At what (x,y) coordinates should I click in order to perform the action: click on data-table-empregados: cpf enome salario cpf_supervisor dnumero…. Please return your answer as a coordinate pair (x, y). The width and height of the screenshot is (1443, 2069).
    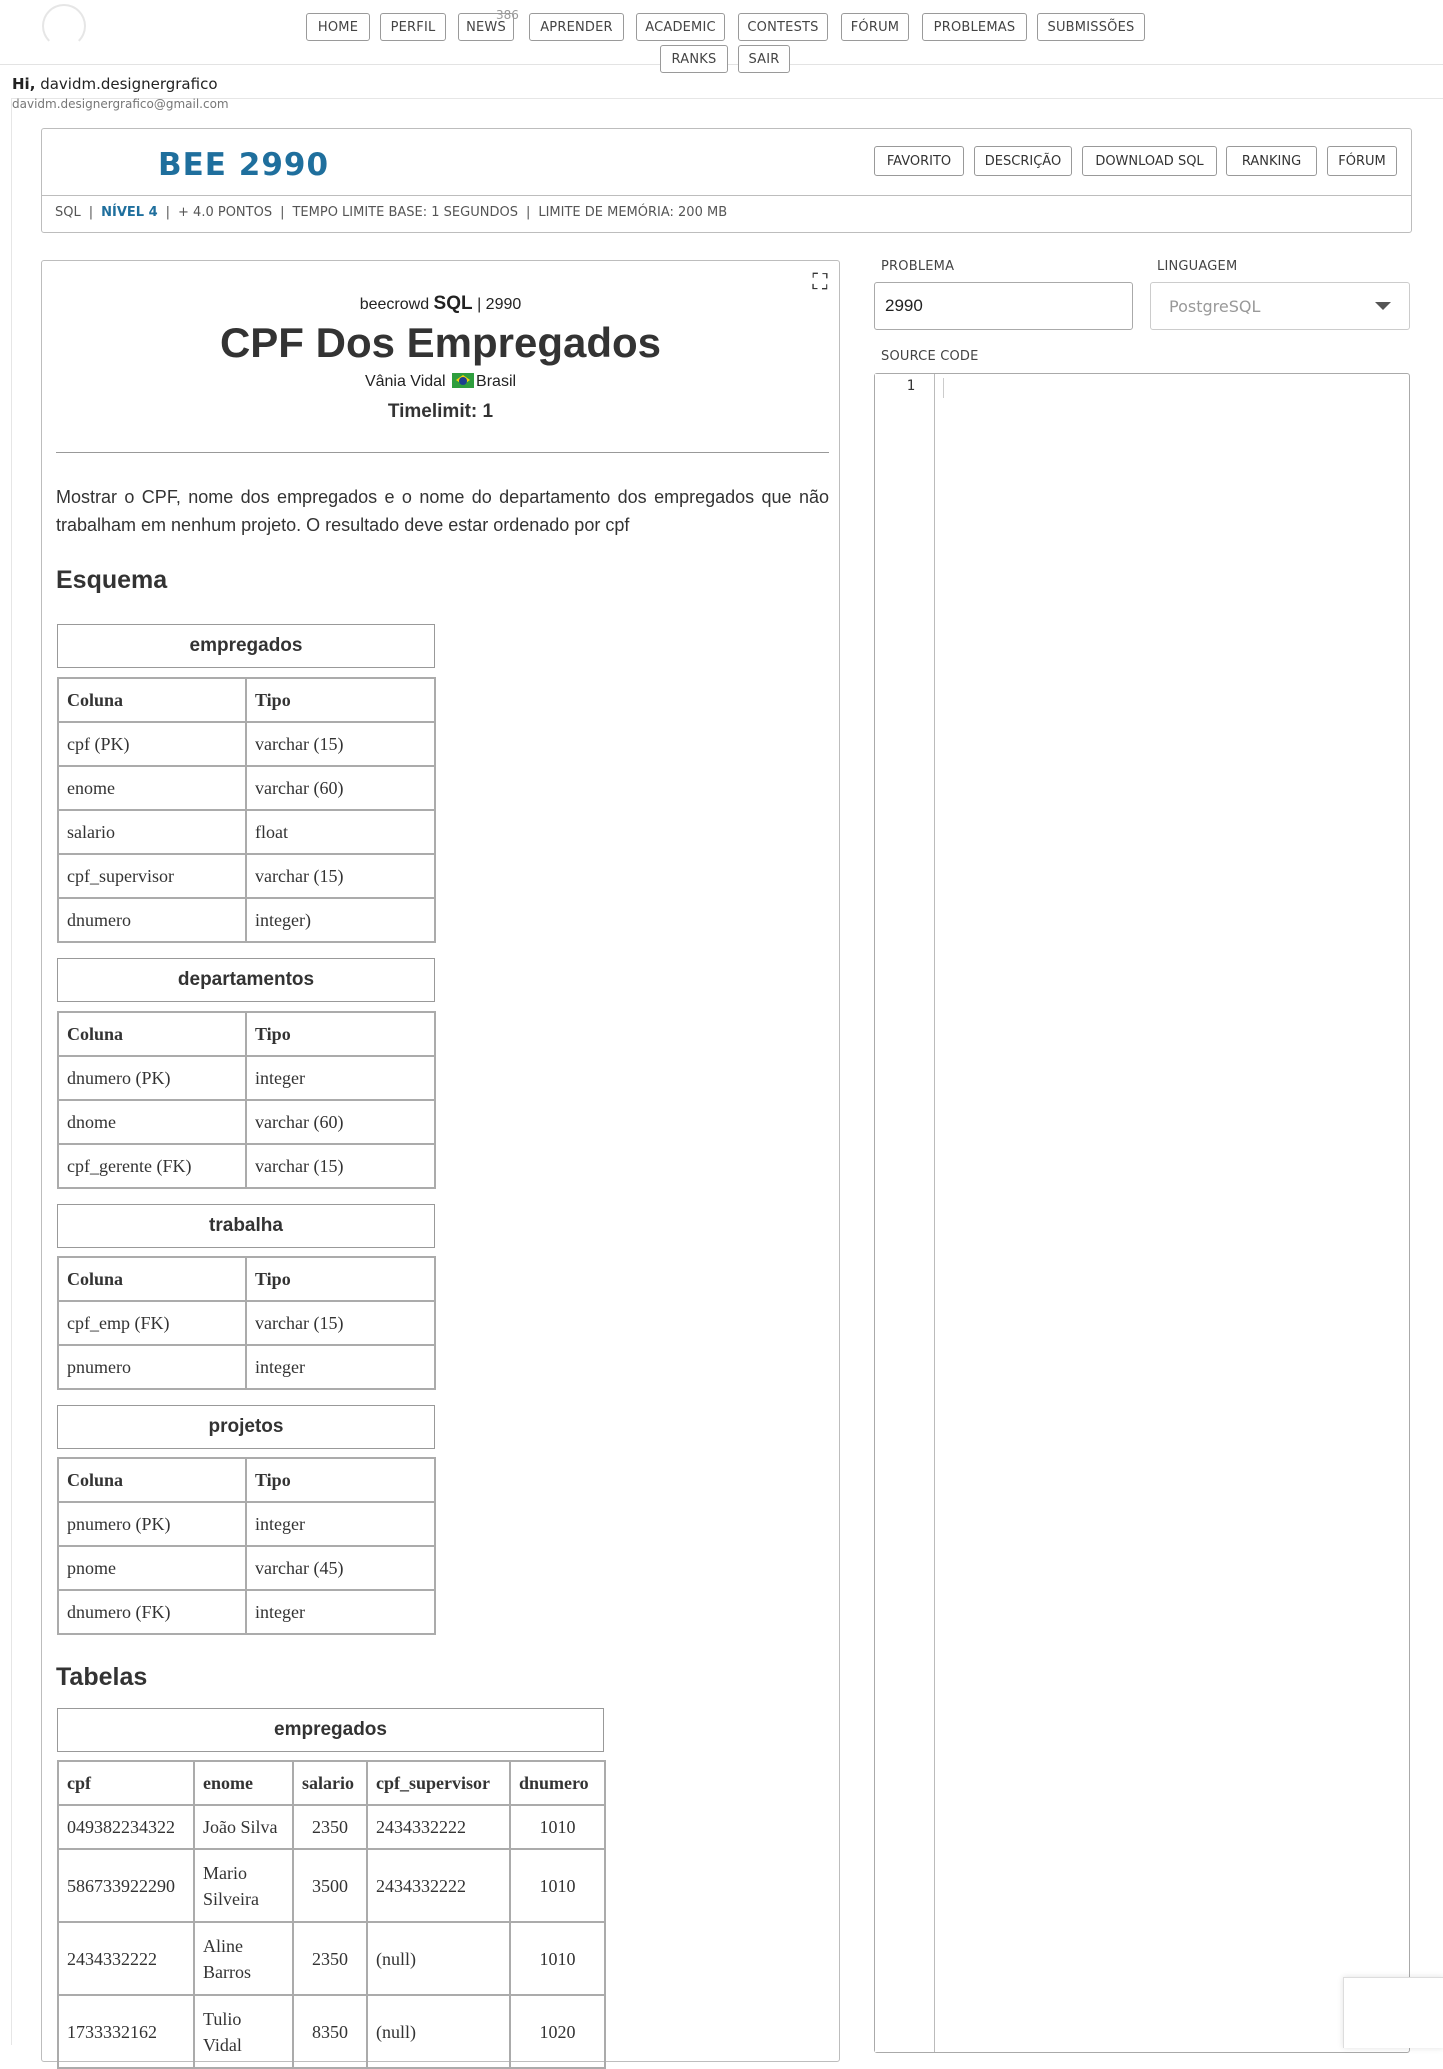
    Looking at the image, I should click on (331, 1914).